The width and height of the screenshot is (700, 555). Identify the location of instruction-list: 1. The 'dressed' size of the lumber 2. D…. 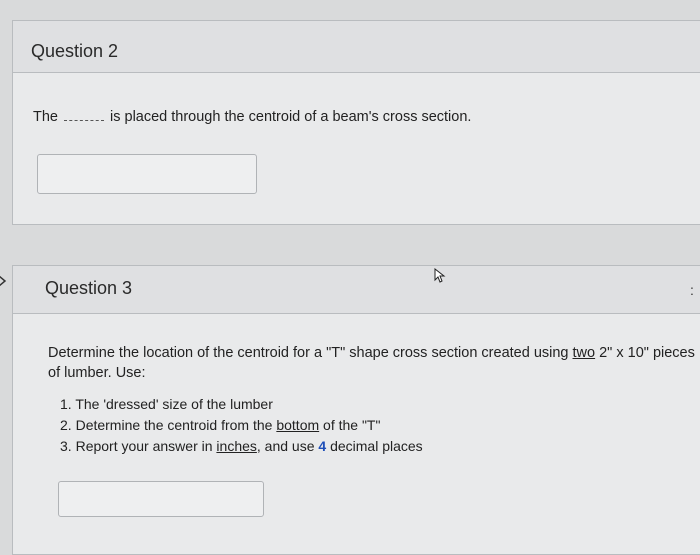
(241, 425).